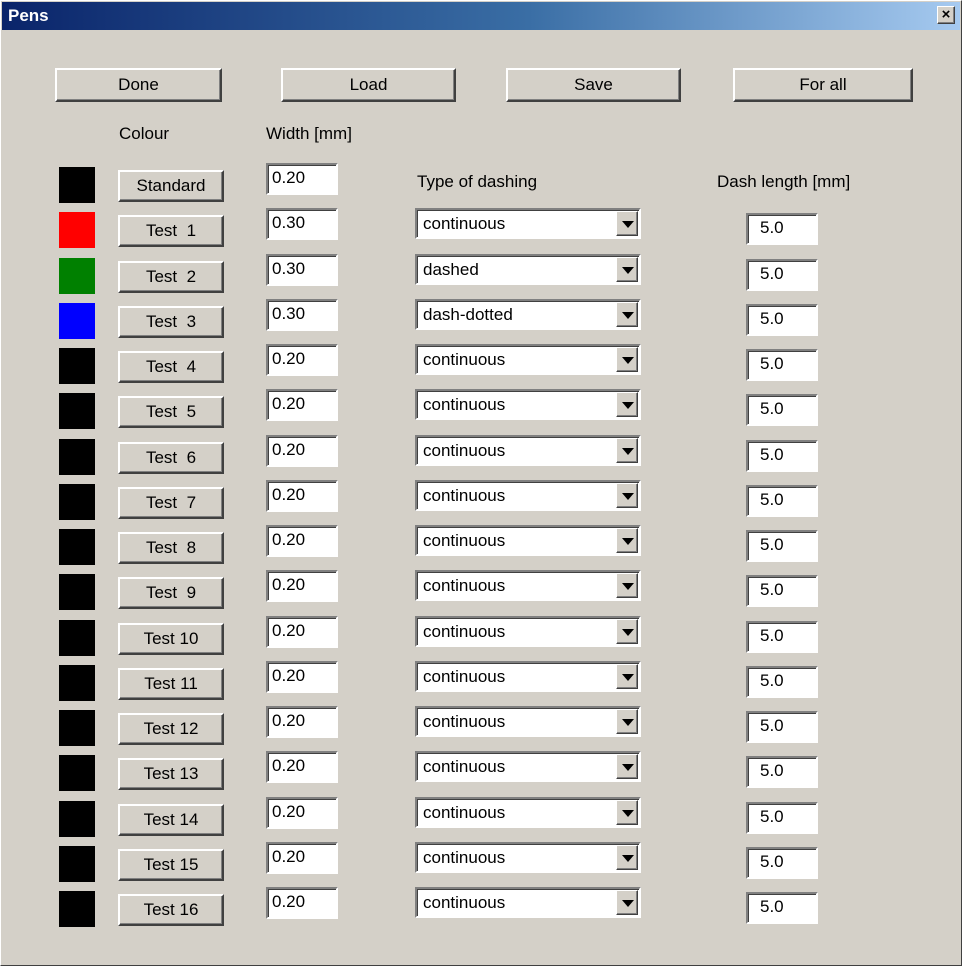 The width and height of the screenshot is (962, 966). I want to click on dashing-select: dashed, so click(528, 269).